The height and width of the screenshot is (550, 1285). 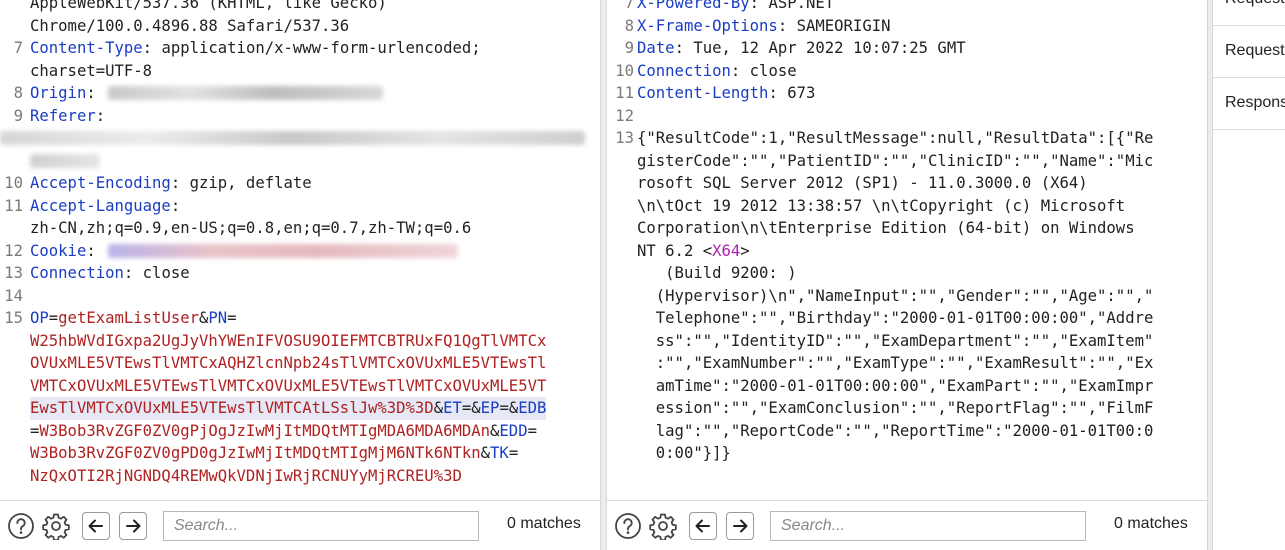 What do you see at coordinates (300, 116) in the screenshot?
I see `code-line: 9 Referer:` at bounding box center [300, 116].